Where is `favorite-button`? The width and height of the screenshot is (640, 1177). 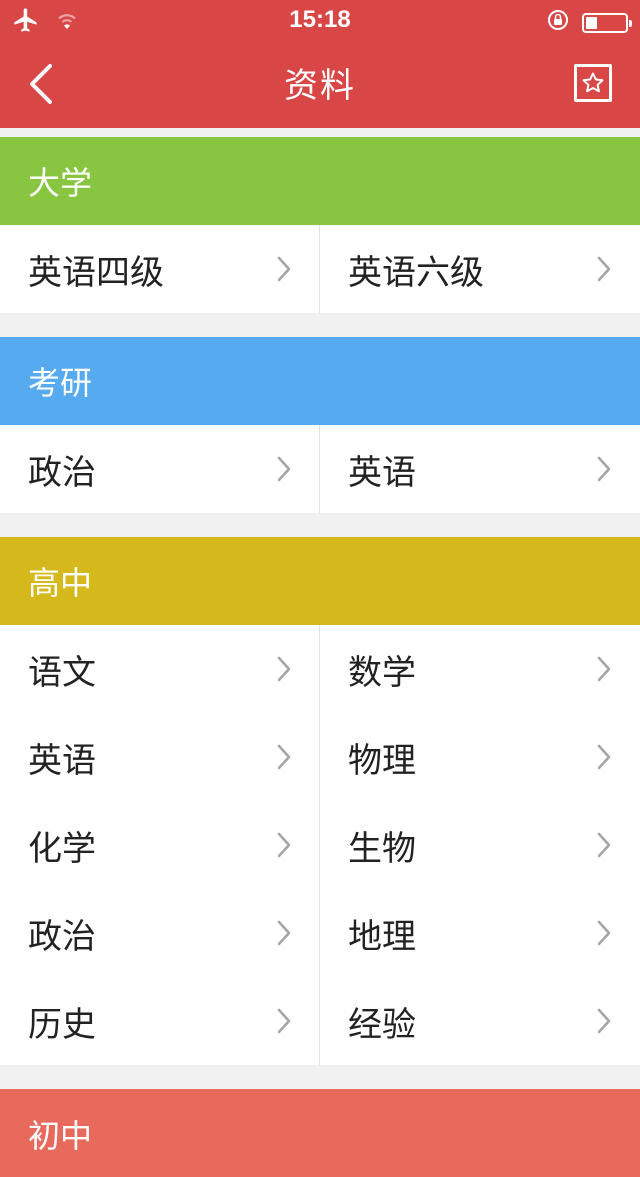
favorite-button is located at coordinates (593, 83).